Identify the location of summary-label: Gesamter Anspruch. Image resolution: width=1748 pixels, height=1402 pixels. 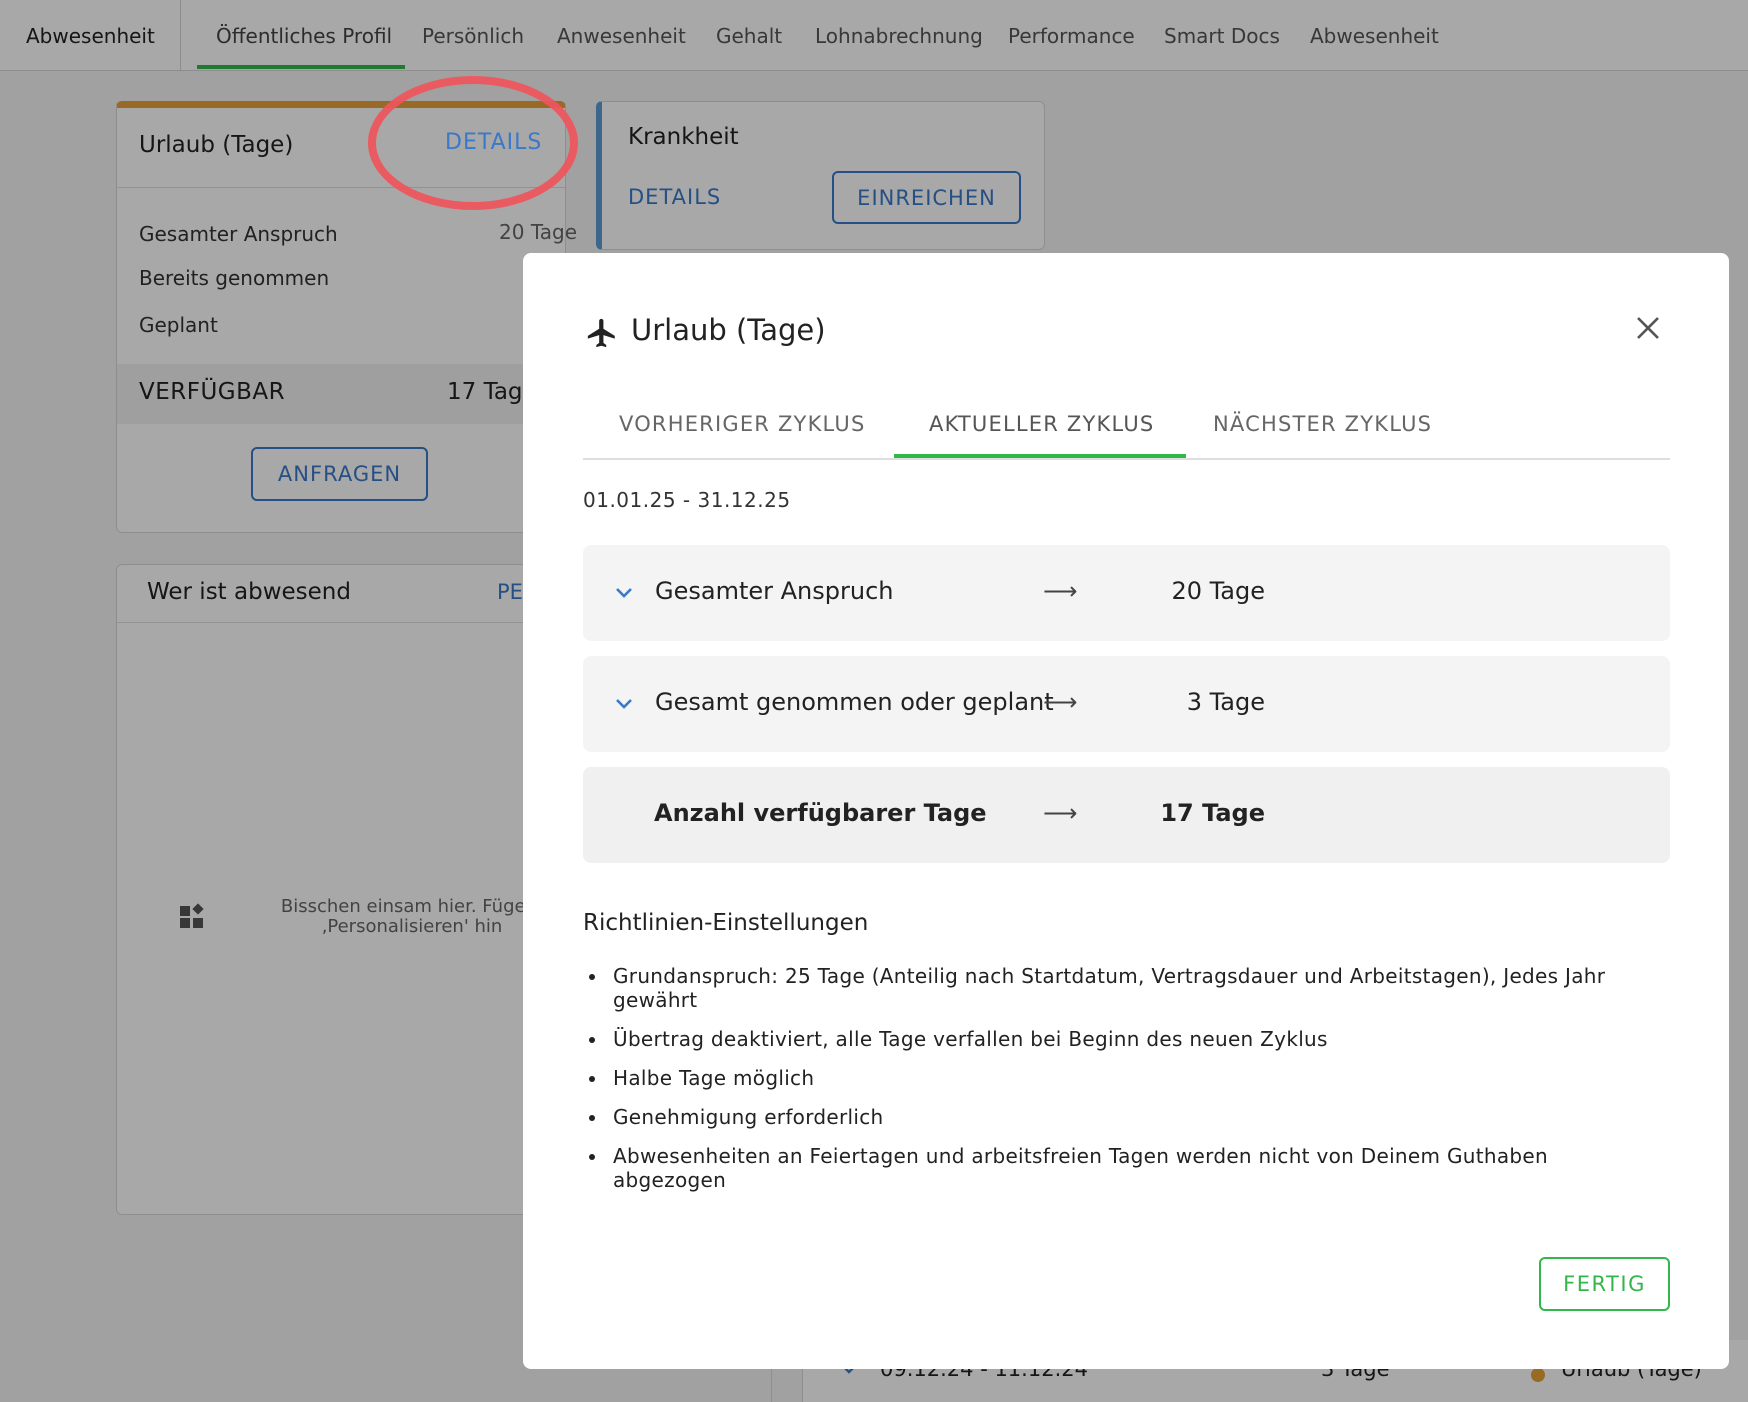
(774, 591).